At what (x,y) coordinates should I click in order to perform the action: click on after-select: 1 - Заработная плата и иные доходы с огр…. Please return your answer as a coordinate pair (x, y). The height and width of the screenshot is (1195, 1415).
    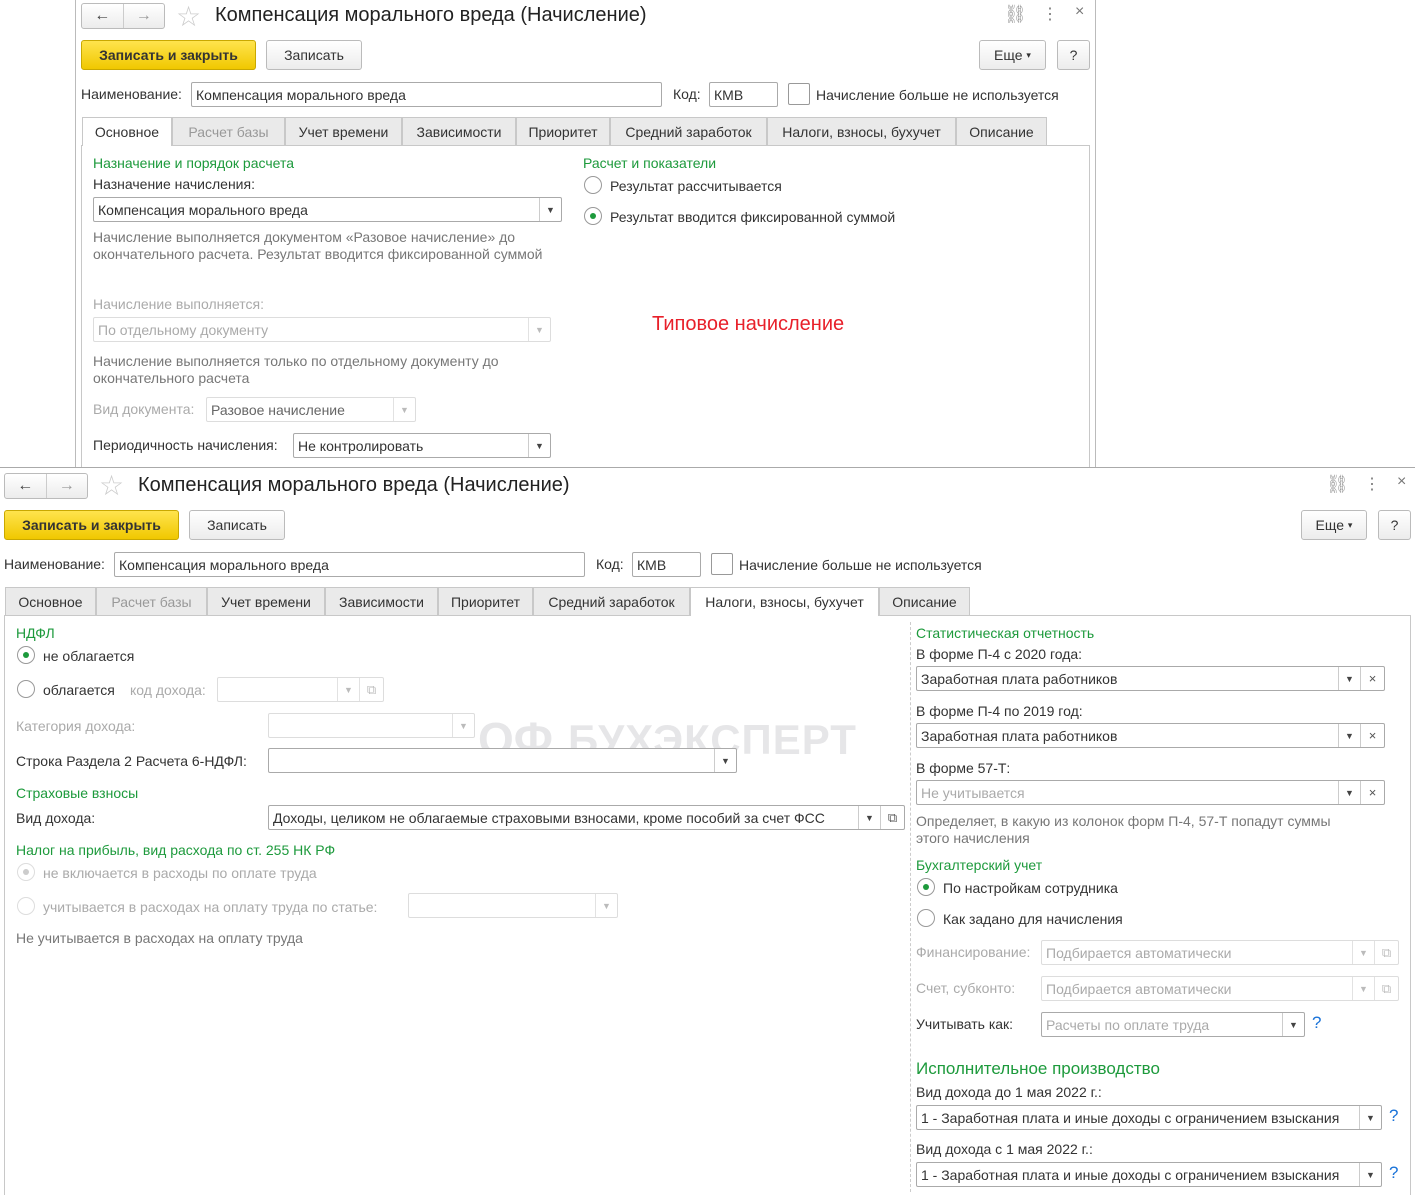
    Looking at the image, I should click on (1149, 1174).